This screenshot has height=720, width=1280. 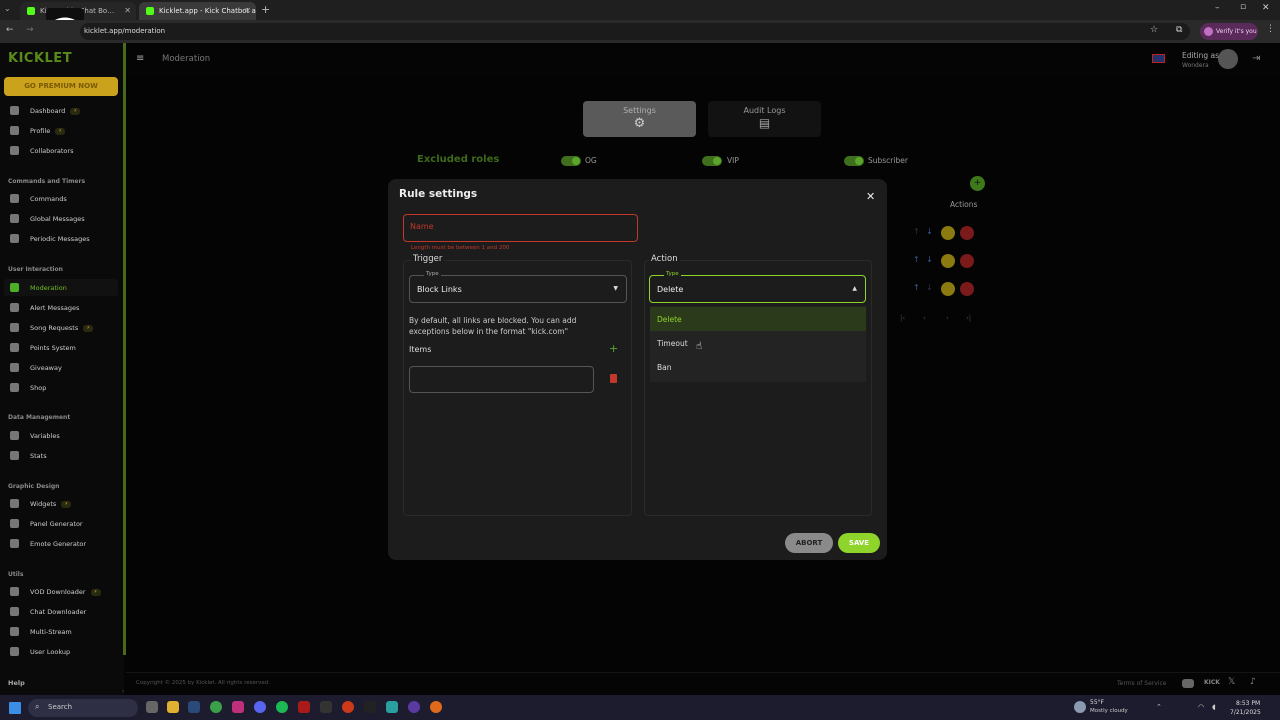 What do you see at coordinates (712, 161) in the screenshot?
I see `toggle-vip` at bounding box center [712, 161].